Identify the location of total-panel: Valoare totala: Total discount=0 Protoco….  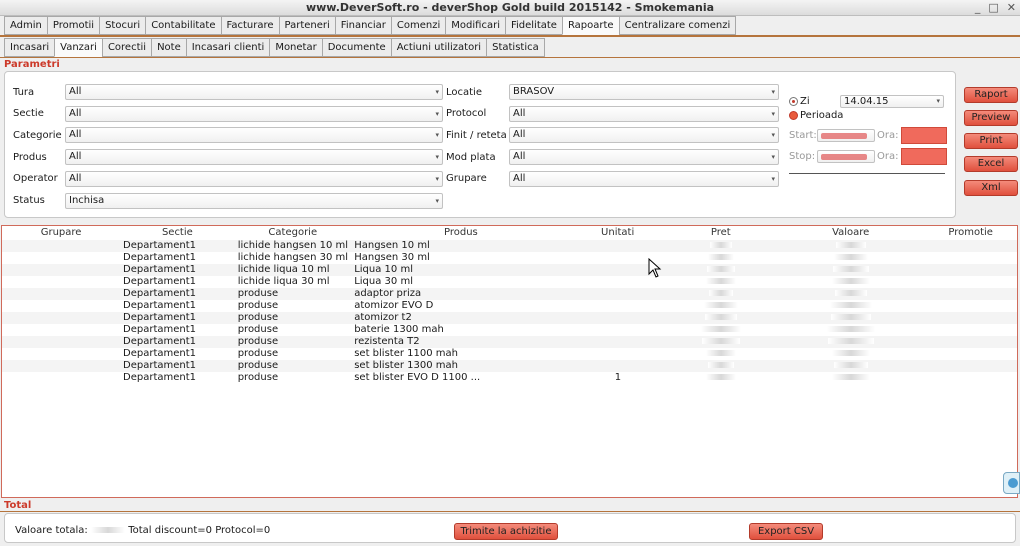
(510, 528).